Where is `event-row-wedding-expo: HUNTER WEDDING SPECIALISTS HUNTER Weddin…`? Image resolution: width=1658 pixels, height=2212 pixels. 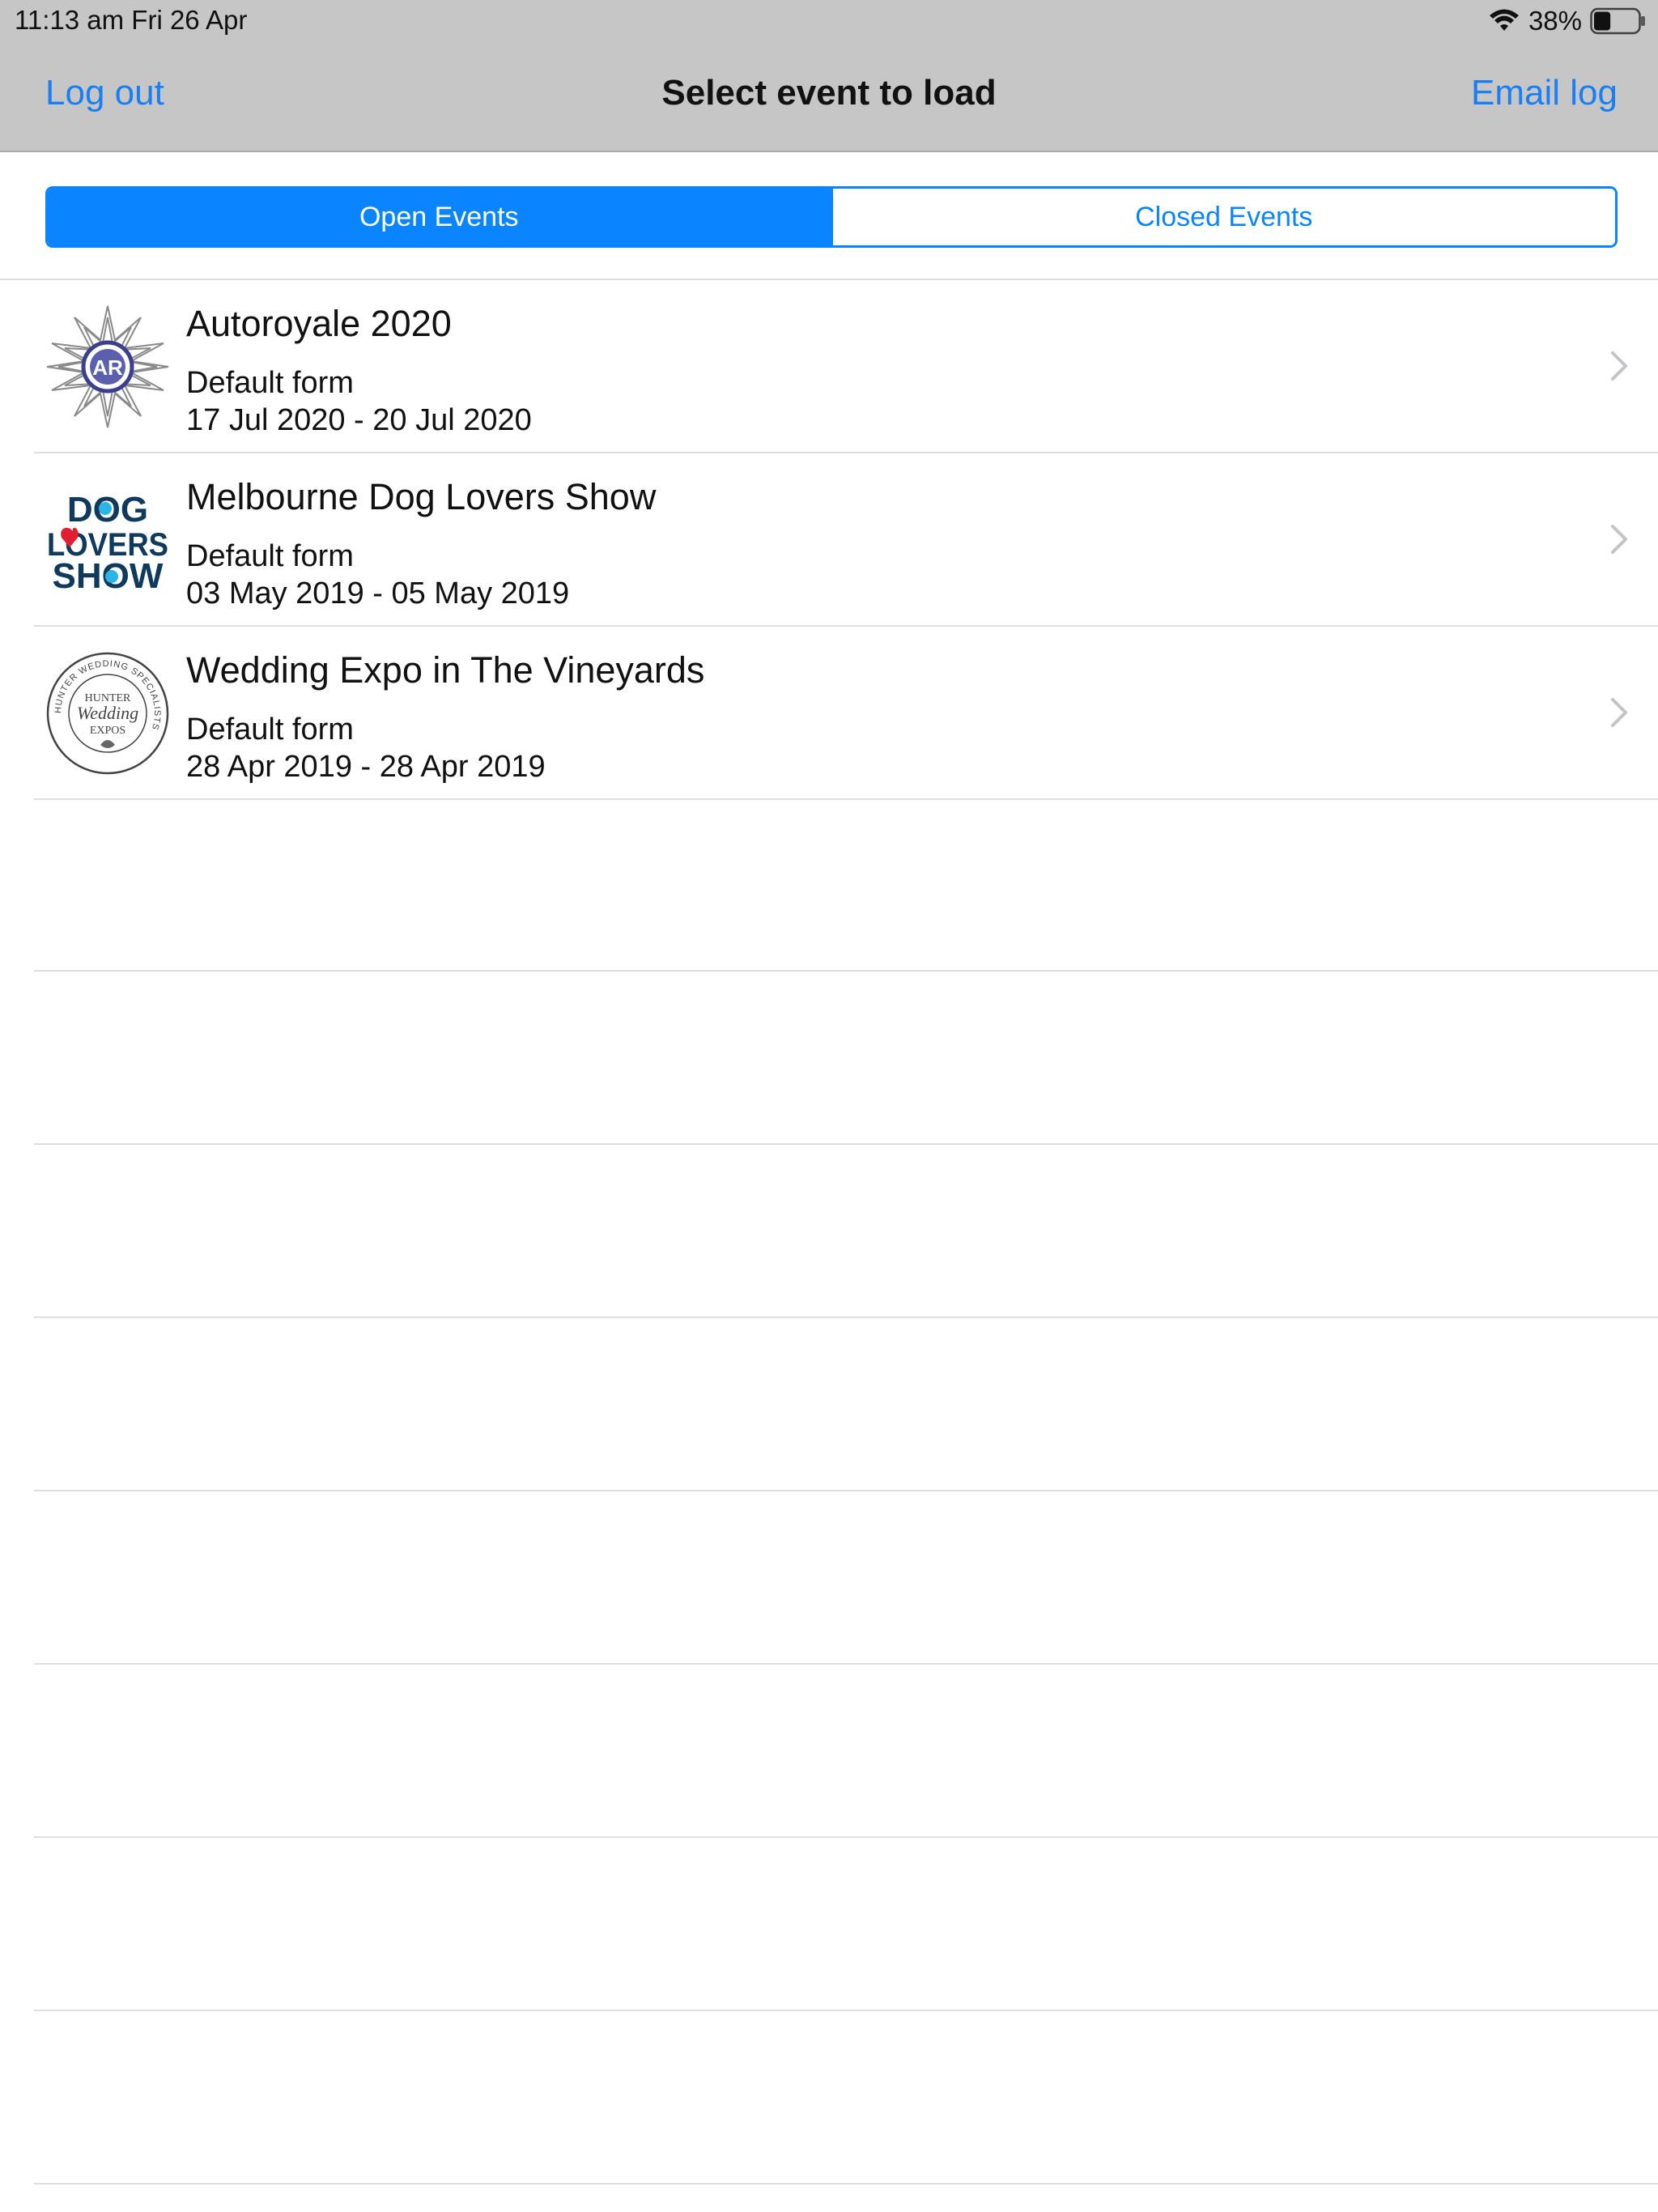
event-row-wedding-expo: HUNTER WEDDING SPECIALISTS HUNTER Weddin… is located at coordinates (829, 714).